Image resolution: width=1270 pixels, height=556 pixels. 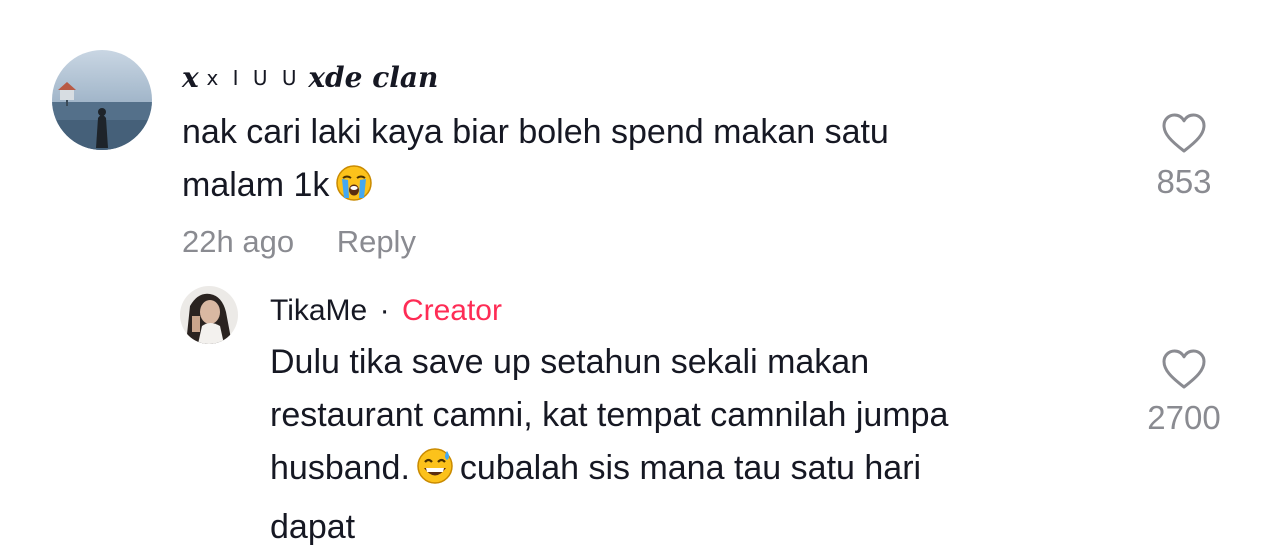 I want to click on creator-badge: Creator, so click(x=451, y=310).